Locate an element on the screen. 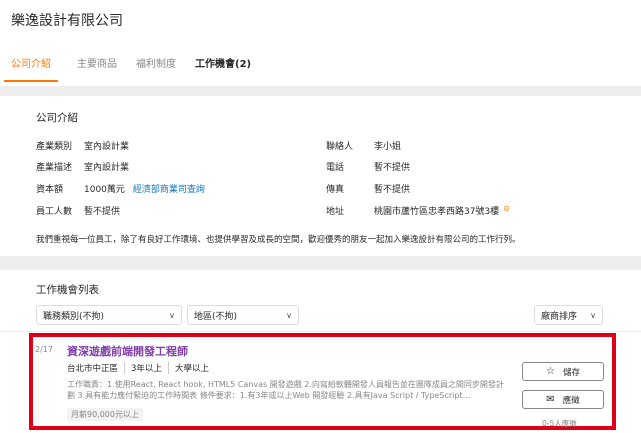 This screenshot has height=433, width=641. industry-desc-label: 產業描述 is located at coordinates (54, 168).